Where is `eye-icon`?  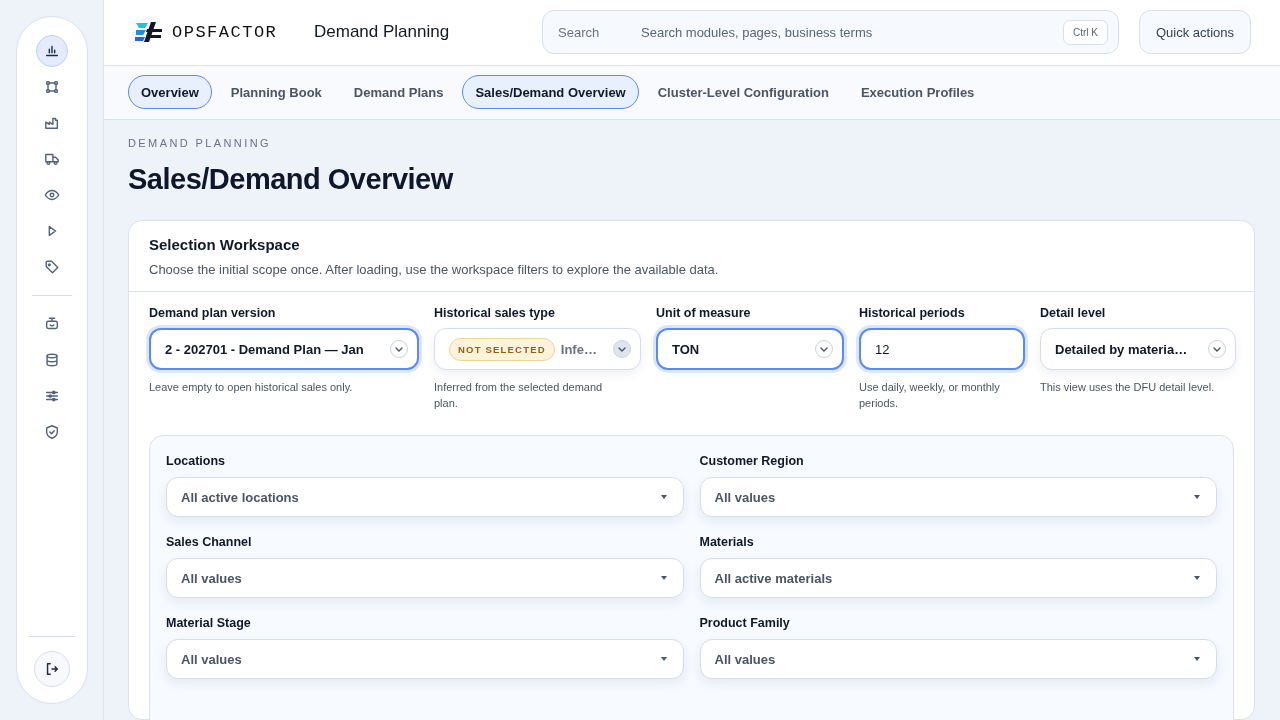
eye-icon is located at coordinates (52, 195).